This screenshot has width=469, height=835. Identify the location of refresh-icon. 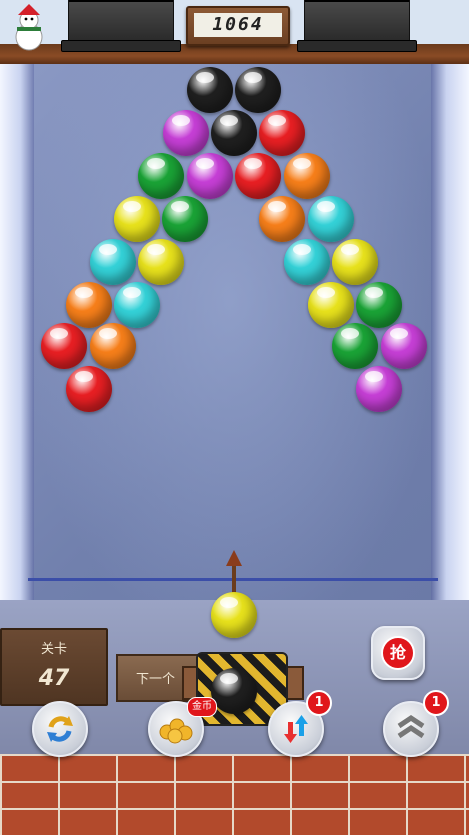
(60, 729).